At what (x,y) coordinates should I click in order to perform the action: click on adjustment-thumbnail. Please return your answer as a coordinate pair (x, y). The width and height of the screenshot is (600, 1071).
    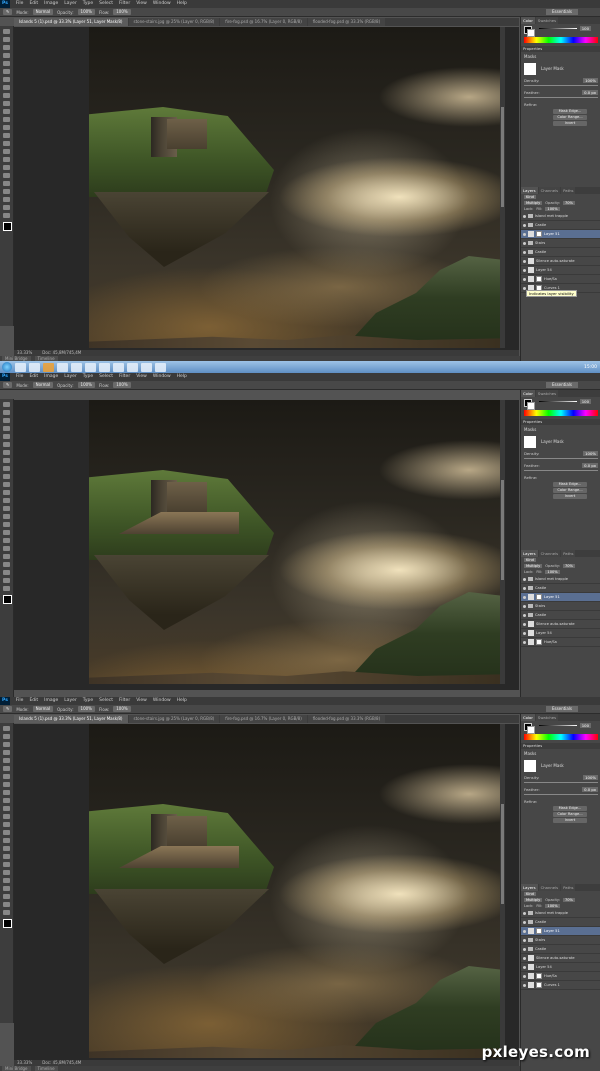
    Looking at the image, I should click on (531, 976).